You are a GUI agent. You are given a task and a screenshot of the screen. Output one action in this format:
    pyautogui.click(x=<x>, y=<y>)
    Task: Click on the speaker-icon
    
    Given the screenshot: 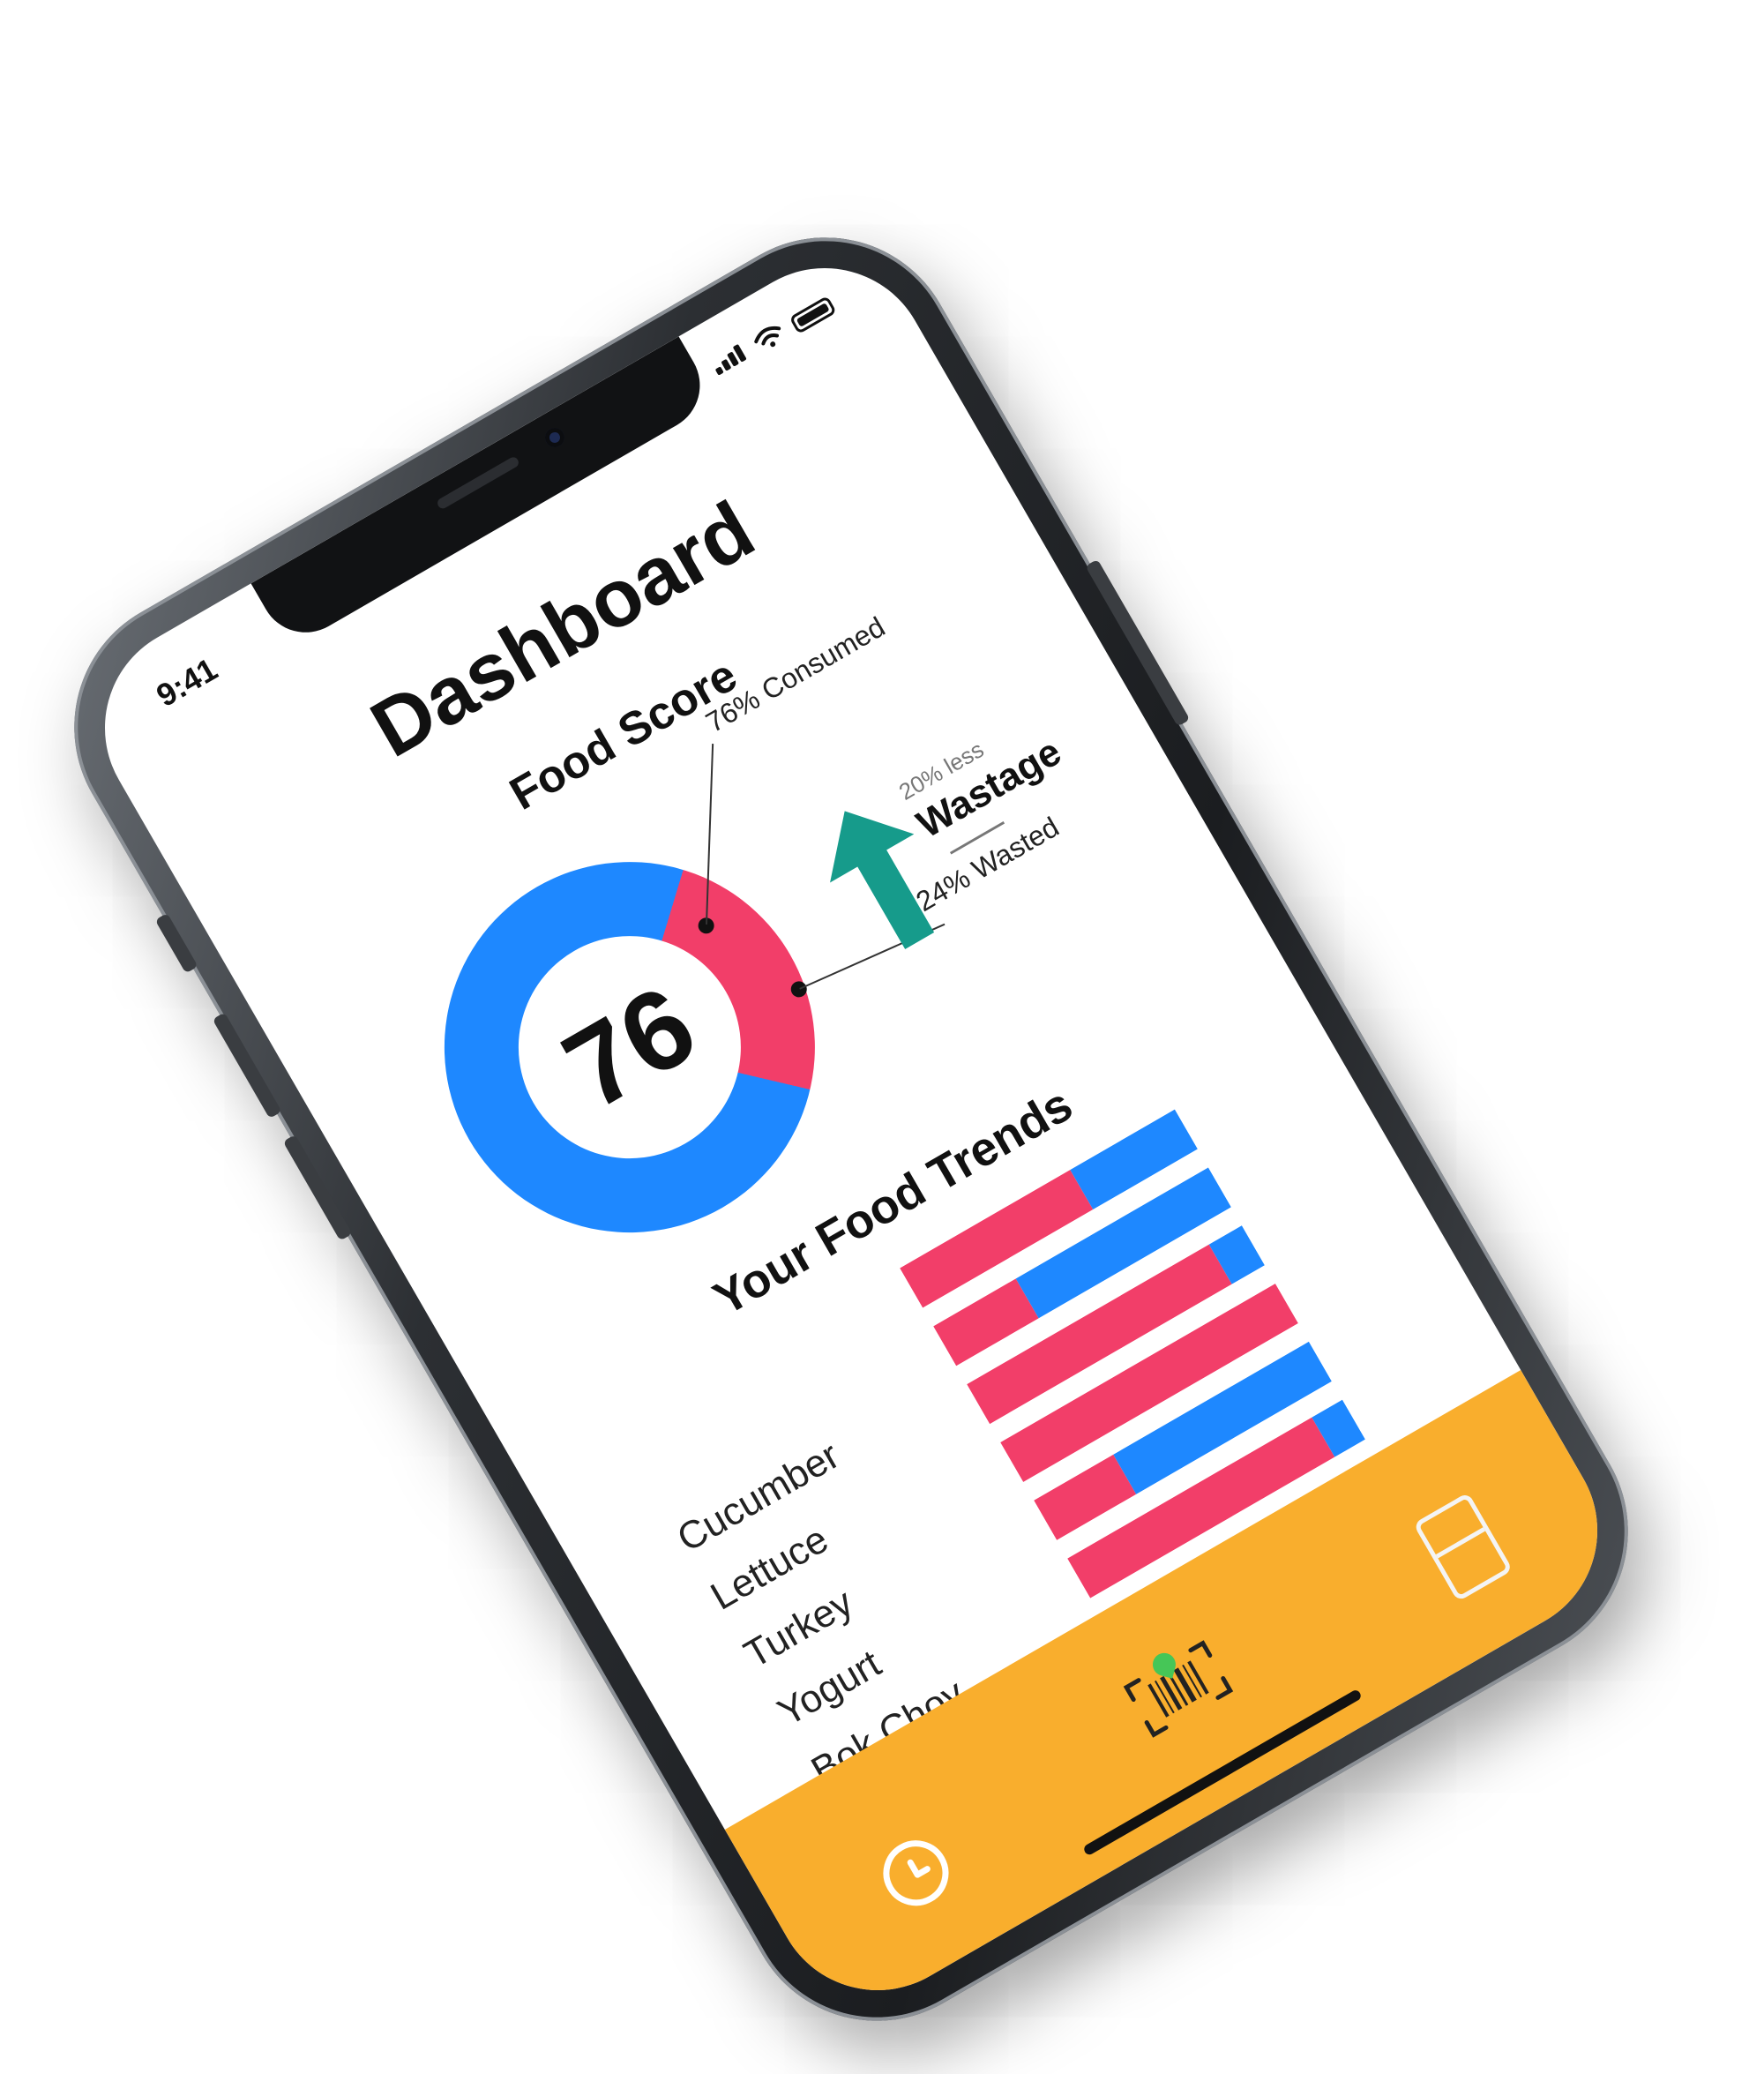 What is the action you would take?
    pyautogui.click(x=478, y=483)
    